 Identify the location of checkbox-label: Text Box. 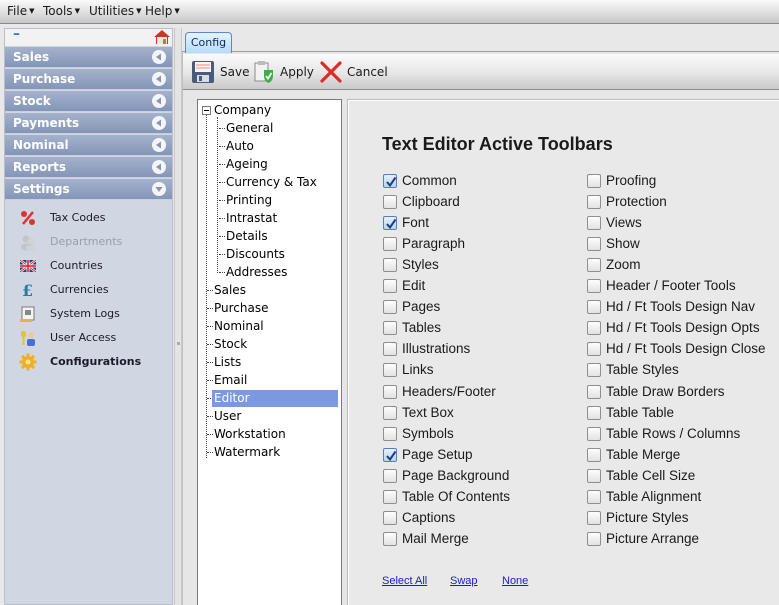
(428, 412).